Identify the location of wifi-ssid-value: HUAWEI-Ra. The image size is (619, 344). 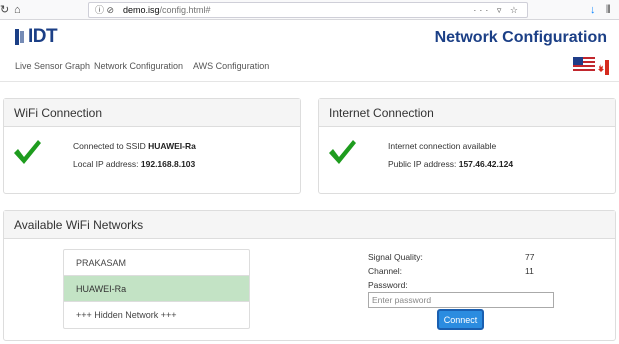
(172, 146).